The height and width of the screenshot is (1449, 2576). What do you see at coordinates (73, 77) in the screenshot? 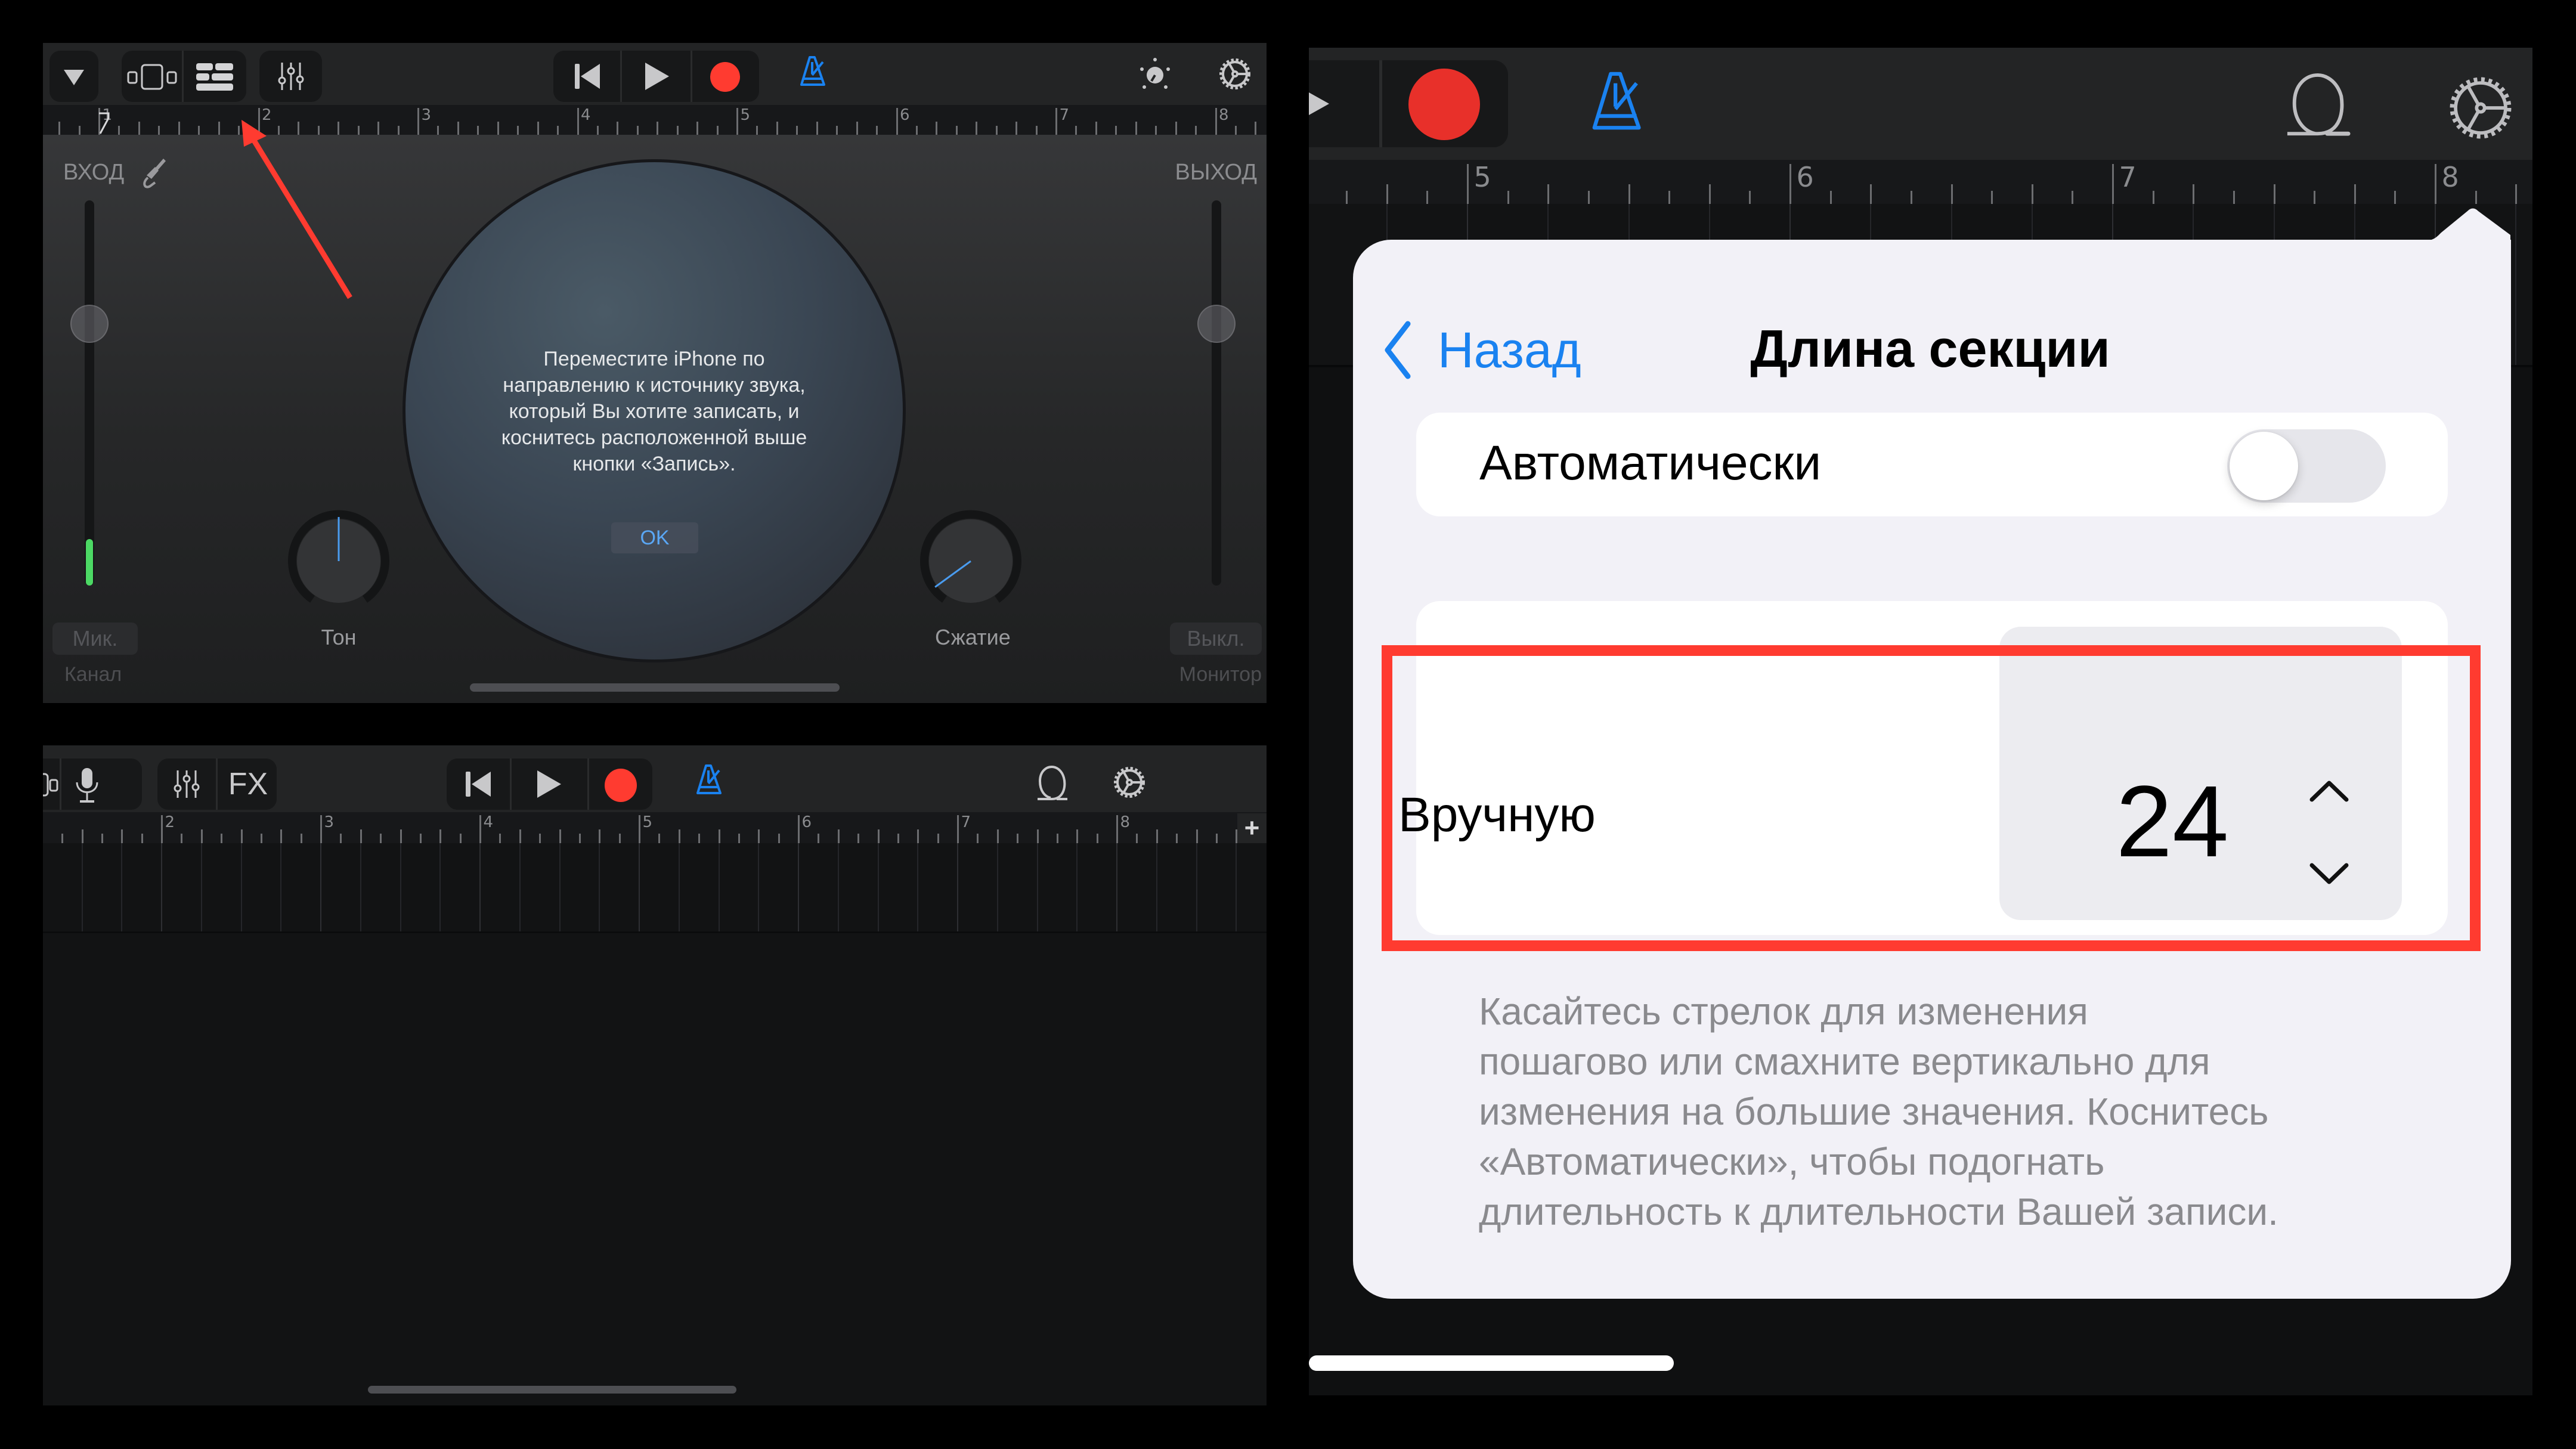
I see `tracks-dropdown-button` at bounding box center [73, 77].